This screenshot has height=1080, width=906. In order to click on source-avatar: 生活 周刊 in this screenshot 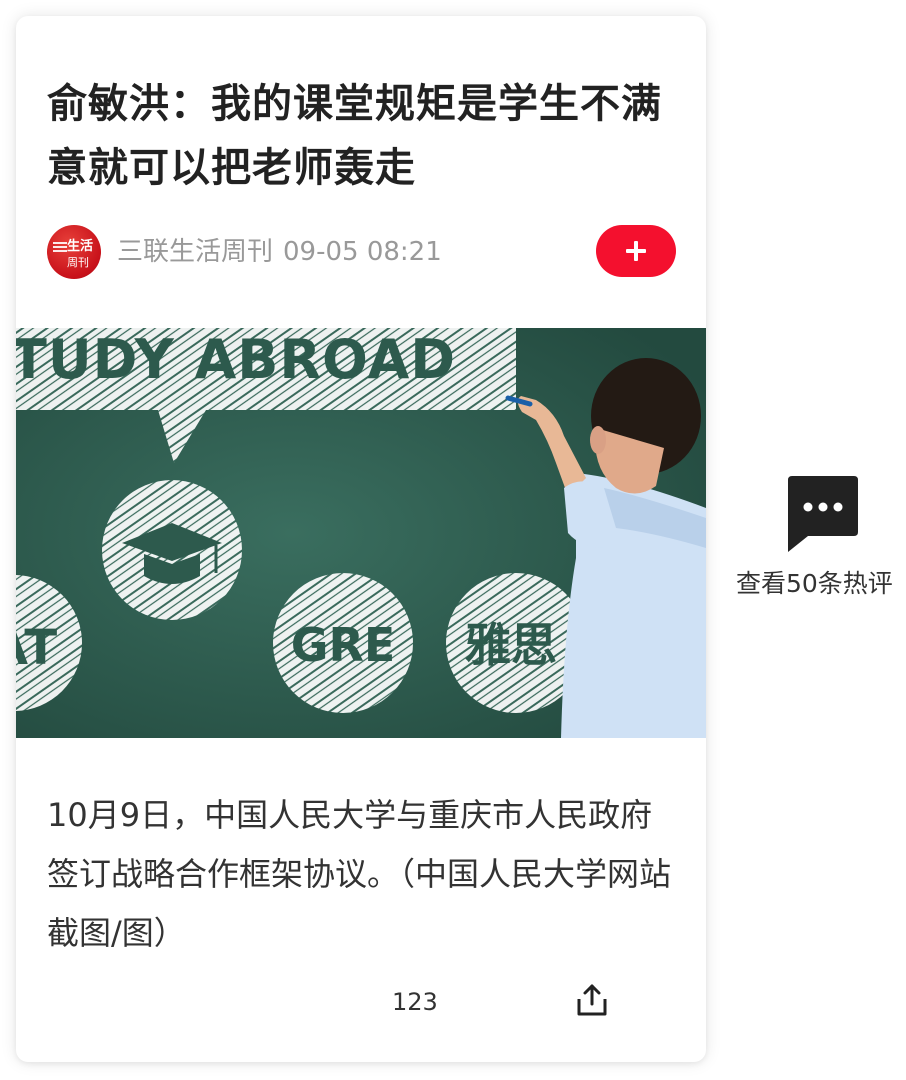, I will do `click(74, 252)`.